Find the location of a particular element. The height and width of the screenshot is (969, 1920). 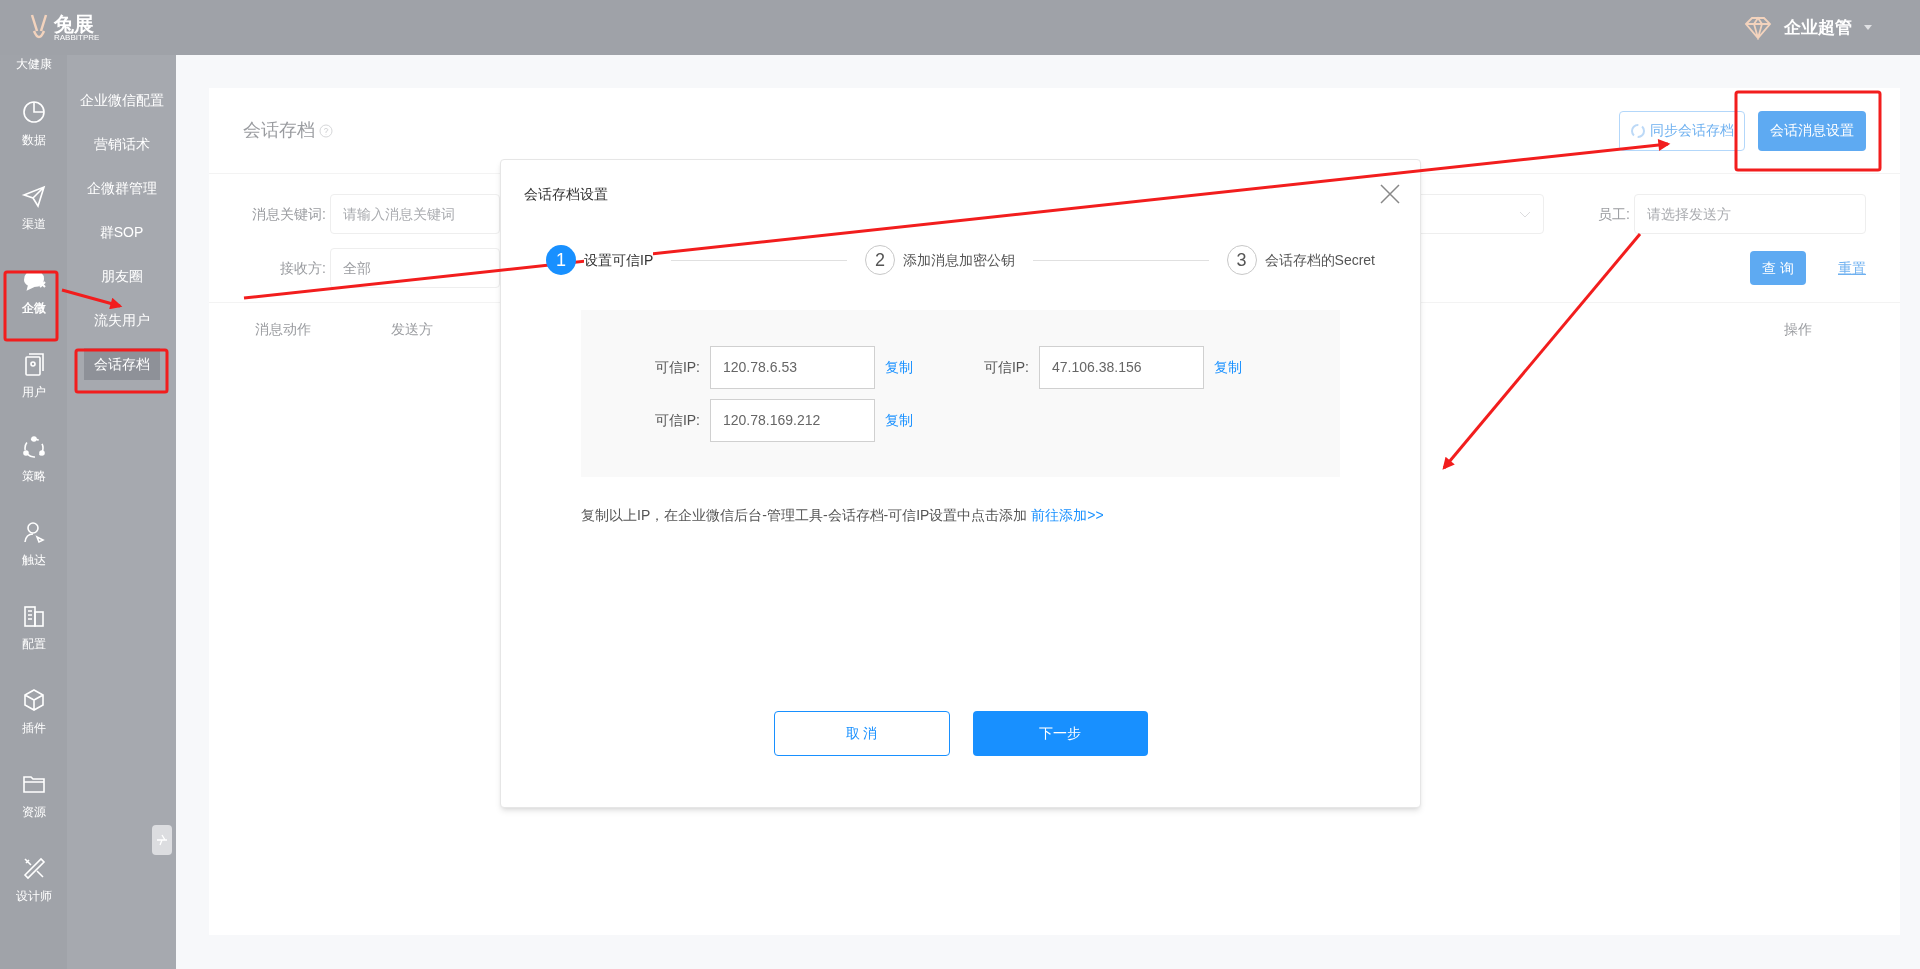

caret-icon is located at coordinates (1868, 27).